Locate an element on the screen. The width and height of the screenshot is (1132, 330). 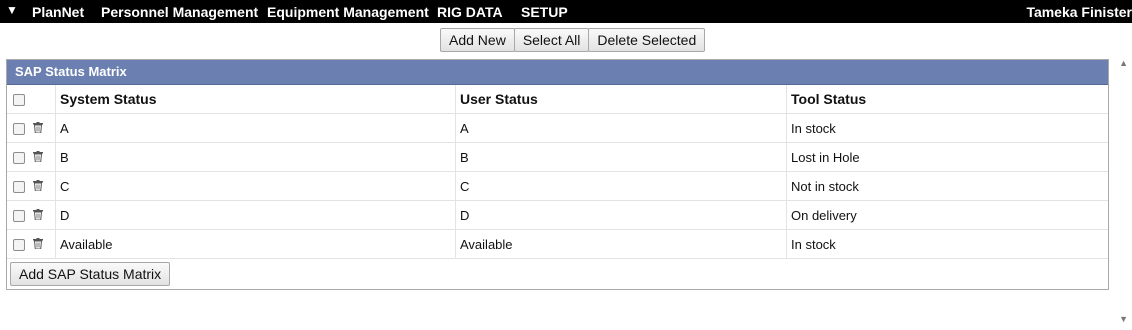
column-header-tool-status: Tool Status is located at coordinates (947, 99).